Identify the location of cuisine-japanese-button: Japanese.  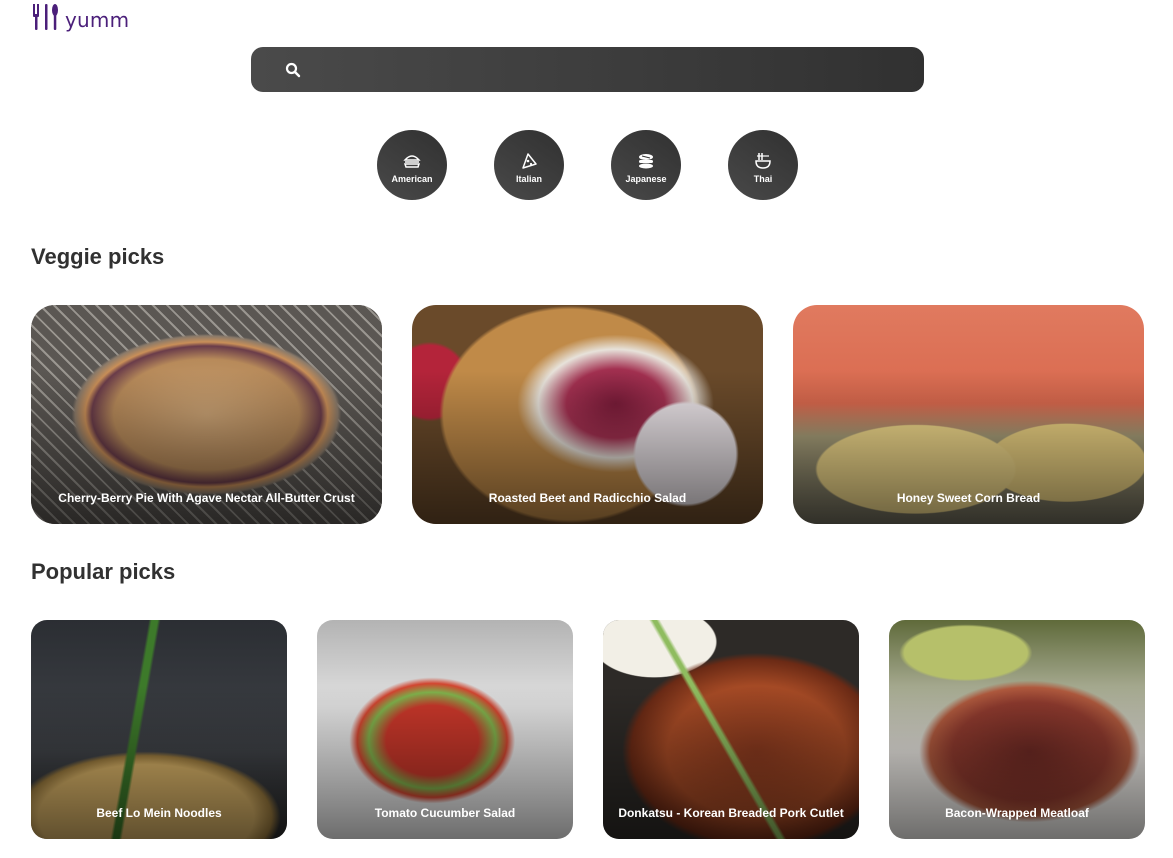
(646, 165).